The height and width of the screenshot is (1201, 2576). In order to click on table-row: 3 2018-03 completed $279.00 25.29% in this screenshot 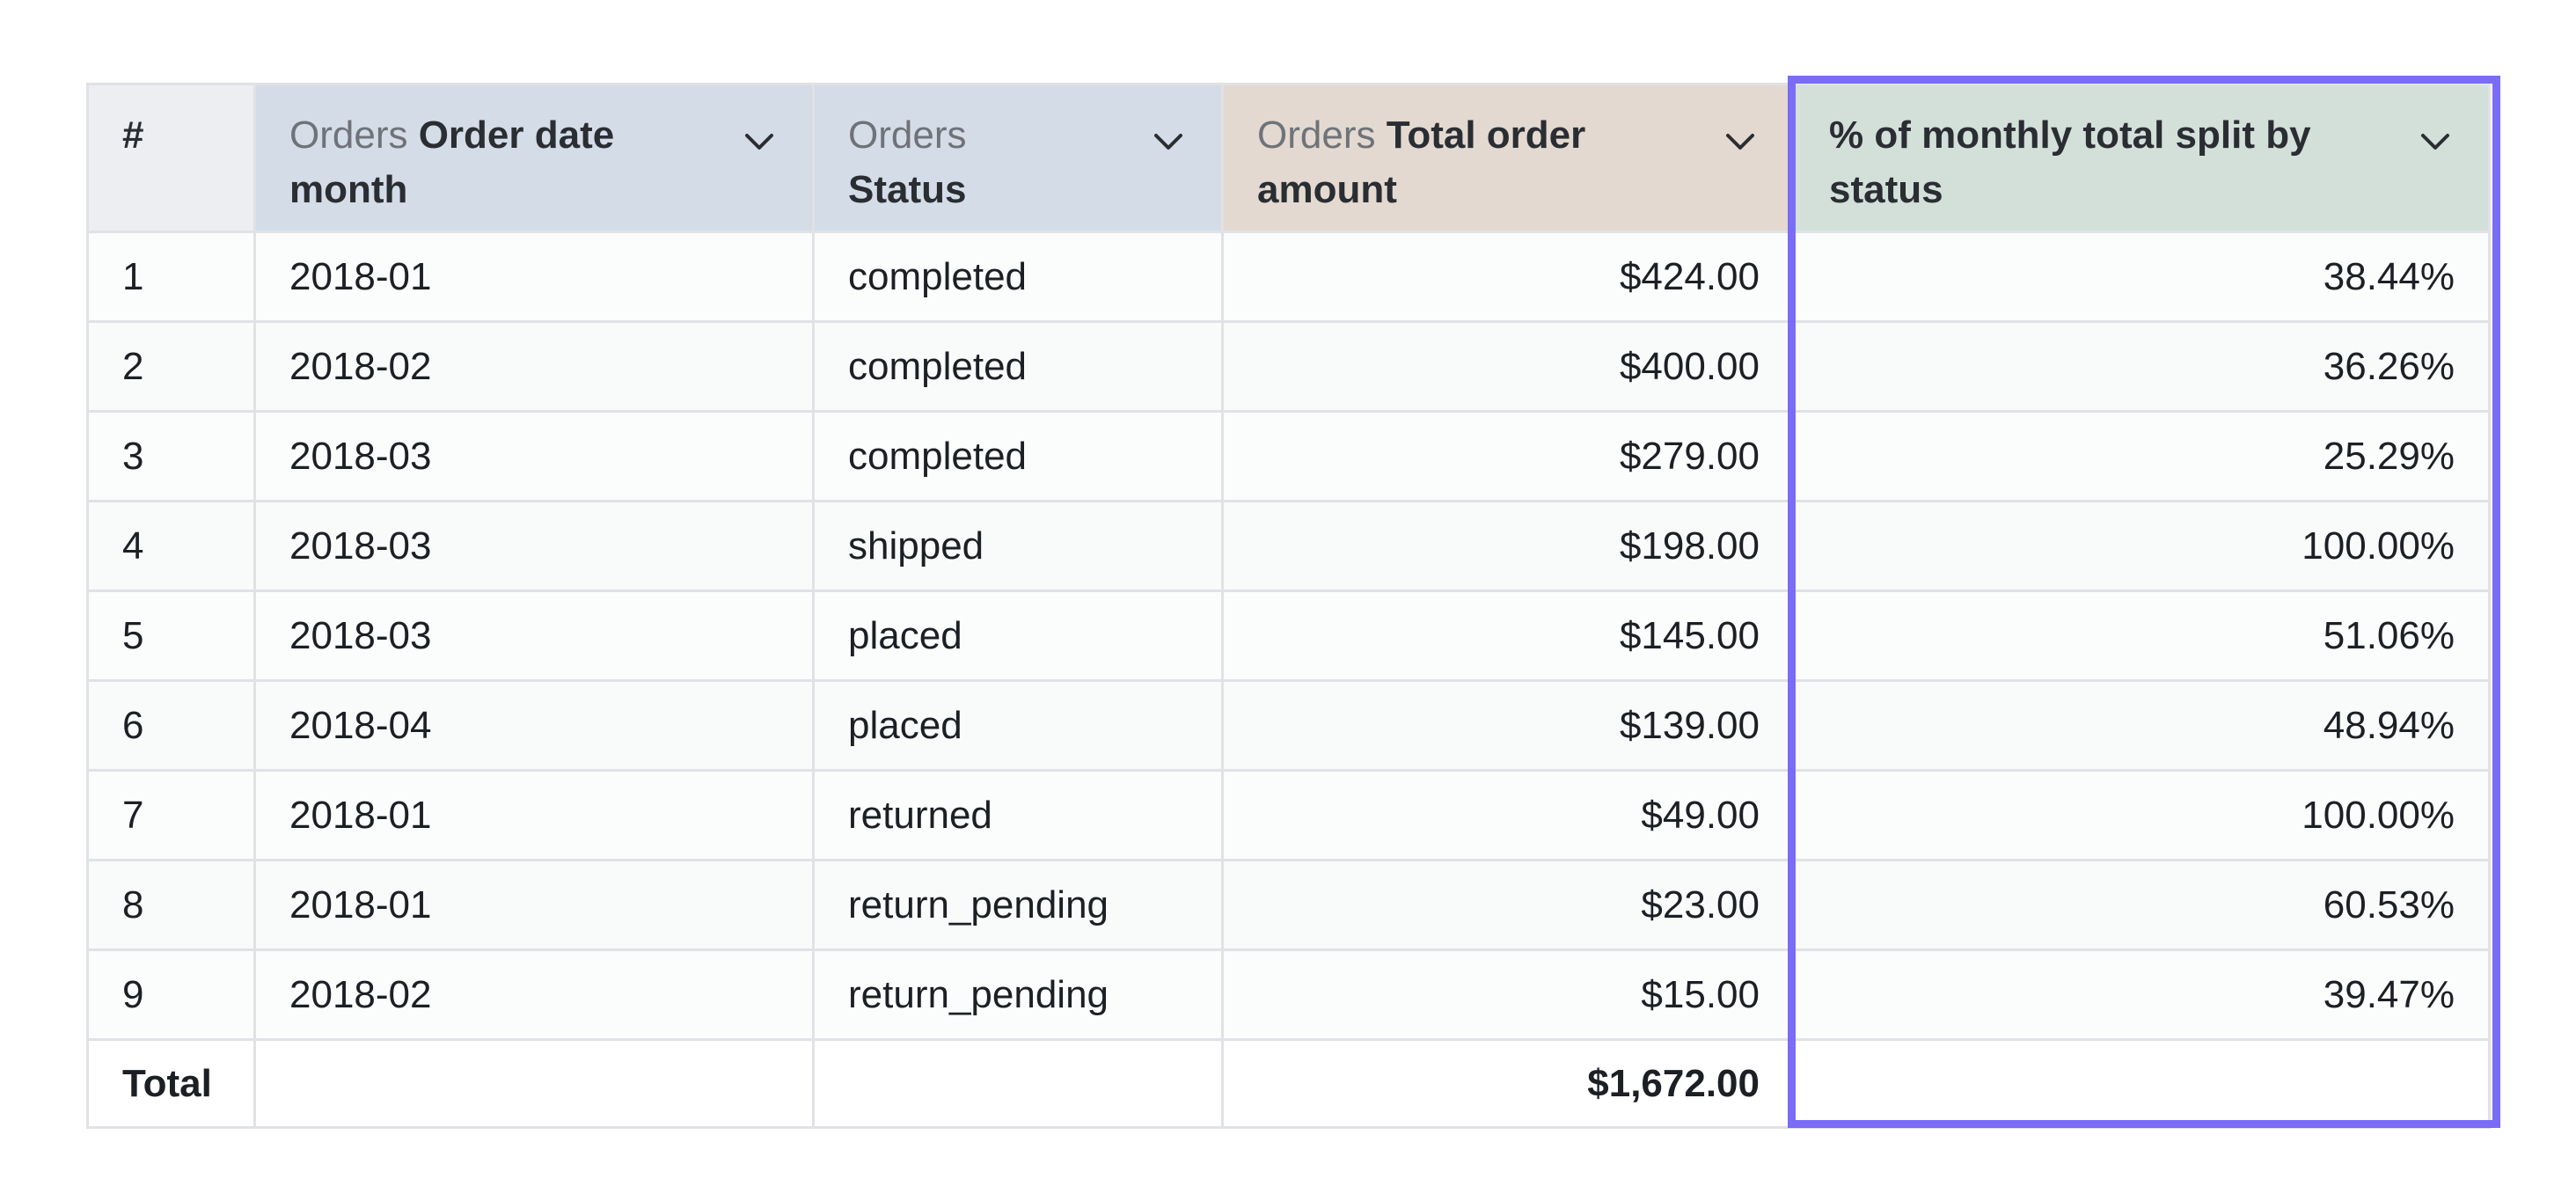, I will do `click(1288, 456)`.